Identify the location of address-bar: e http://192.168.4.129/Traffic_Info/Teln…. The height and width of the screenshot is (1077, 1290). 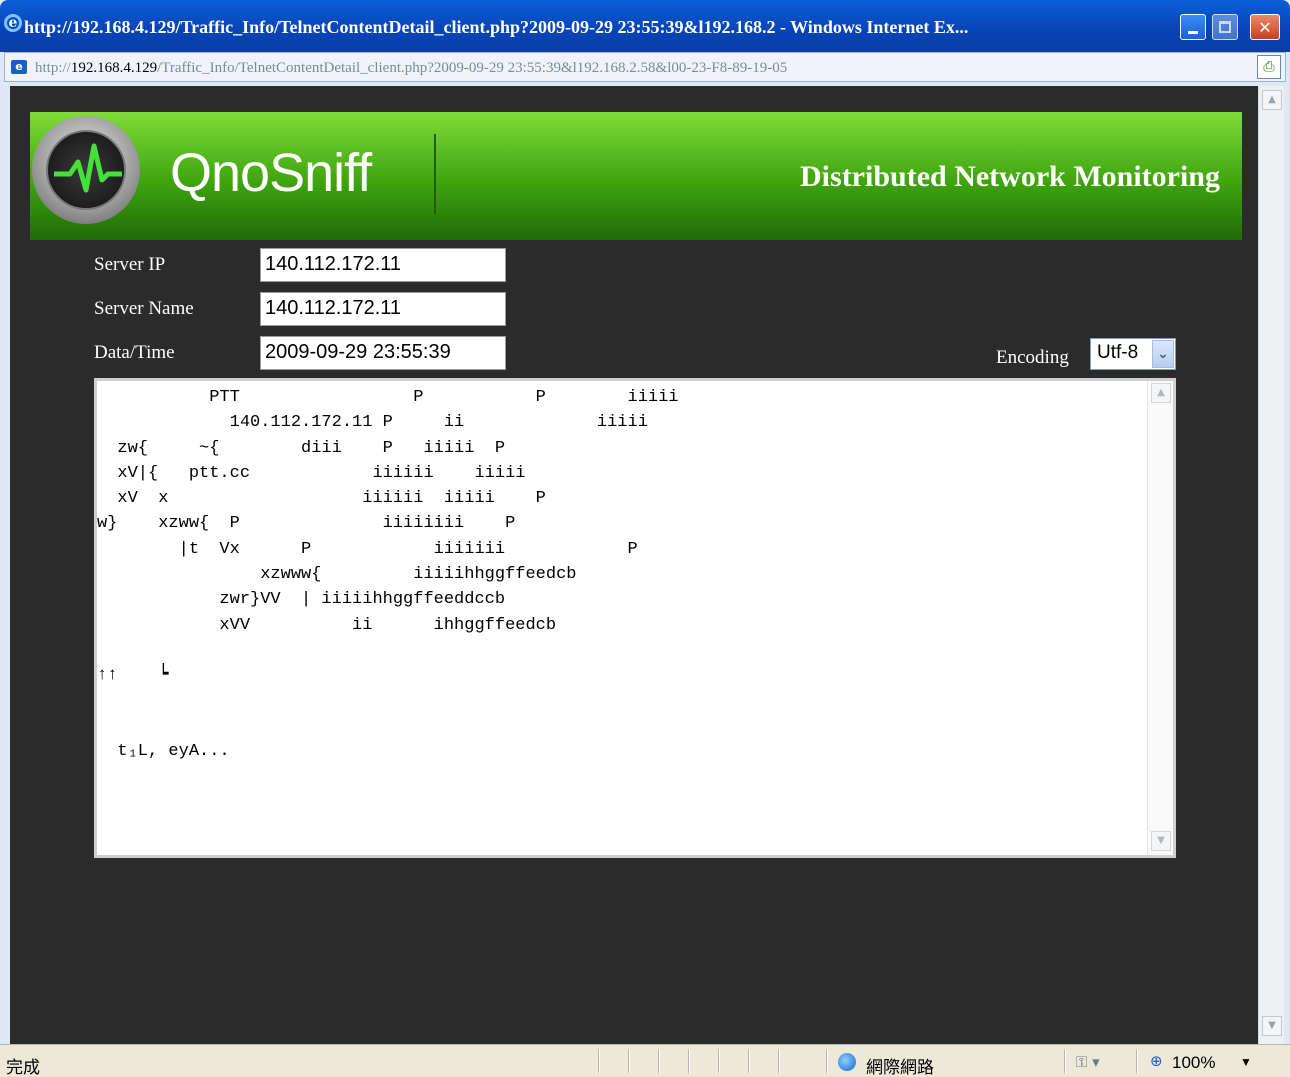
(645, 67).